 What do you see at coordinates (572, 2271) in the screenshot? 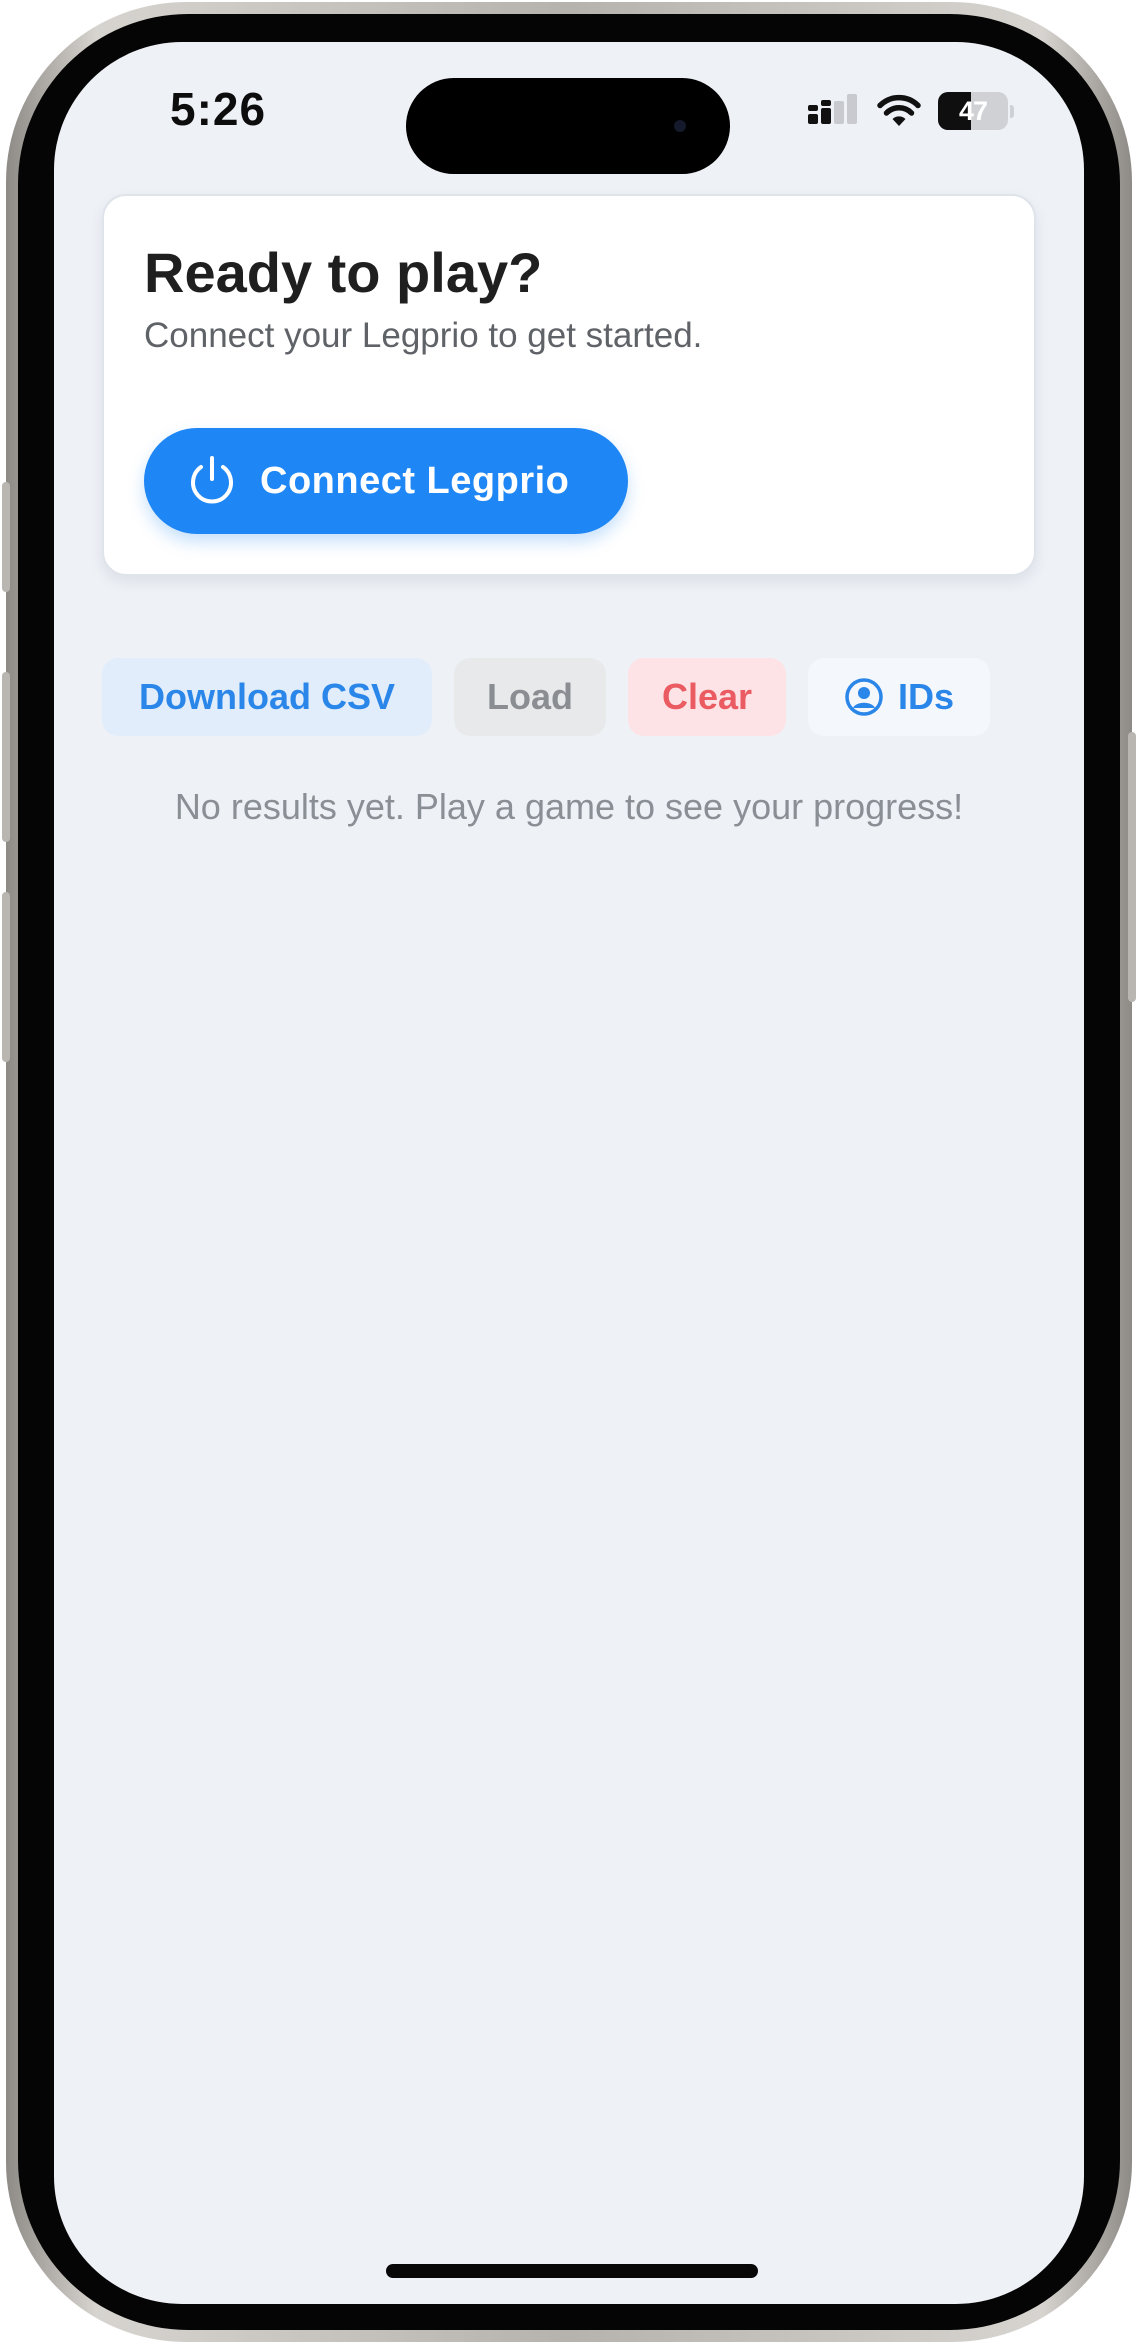
I see `home-indicator` at bounding box center [572, 2271].